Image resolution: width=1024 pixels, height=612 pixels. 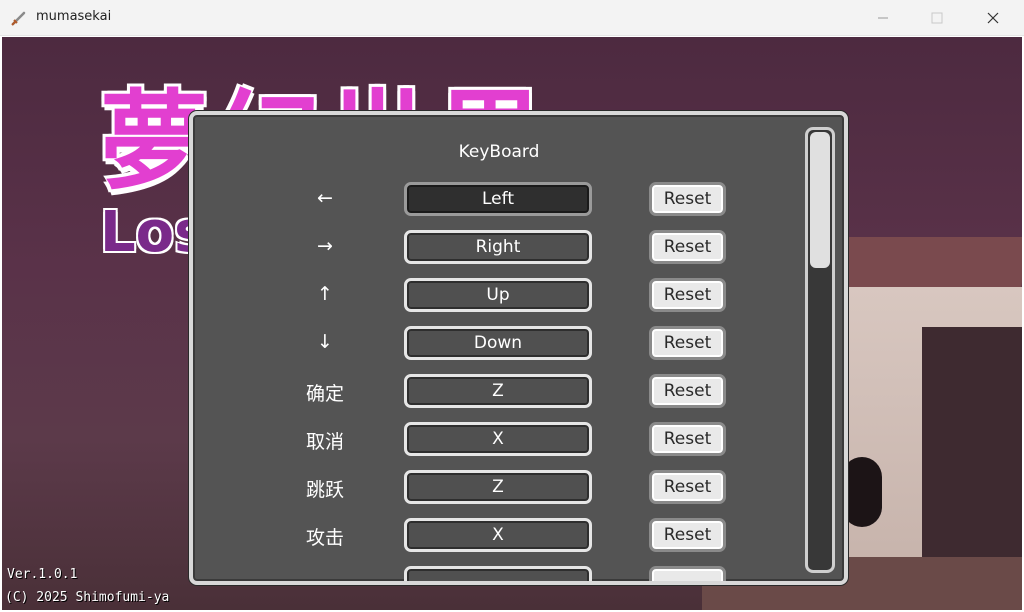 I want to click on scrollbar, so click(x=820, y=350).